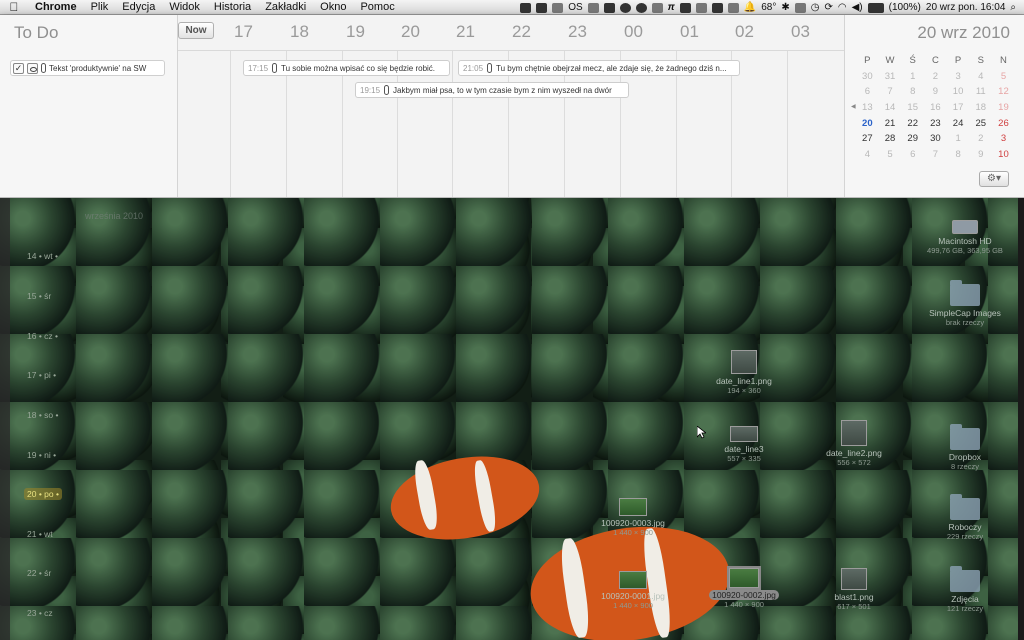  Describe the element at coordinates (333, 7) in the screenshot. I see `menu-okno: Okno` at that location.